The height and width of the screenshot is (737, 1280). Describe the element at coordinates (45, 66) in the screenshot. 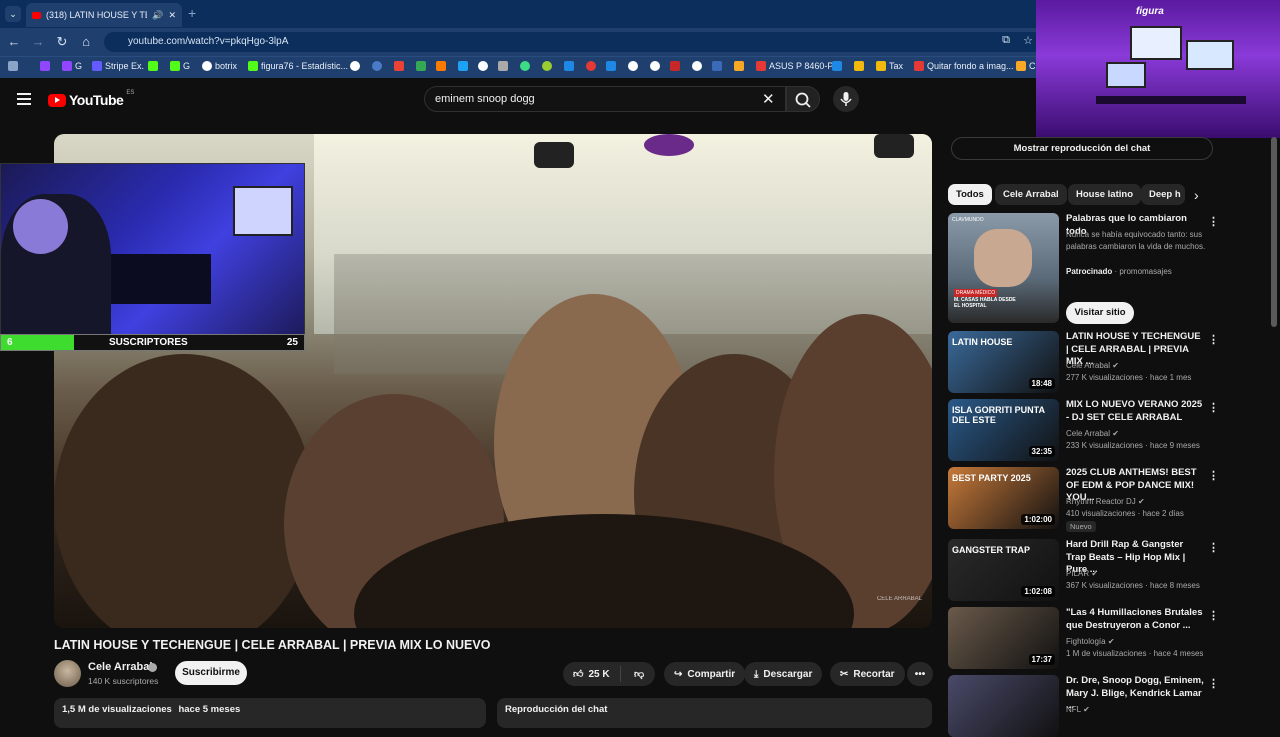

I see `bookmark-twitch` at that location.